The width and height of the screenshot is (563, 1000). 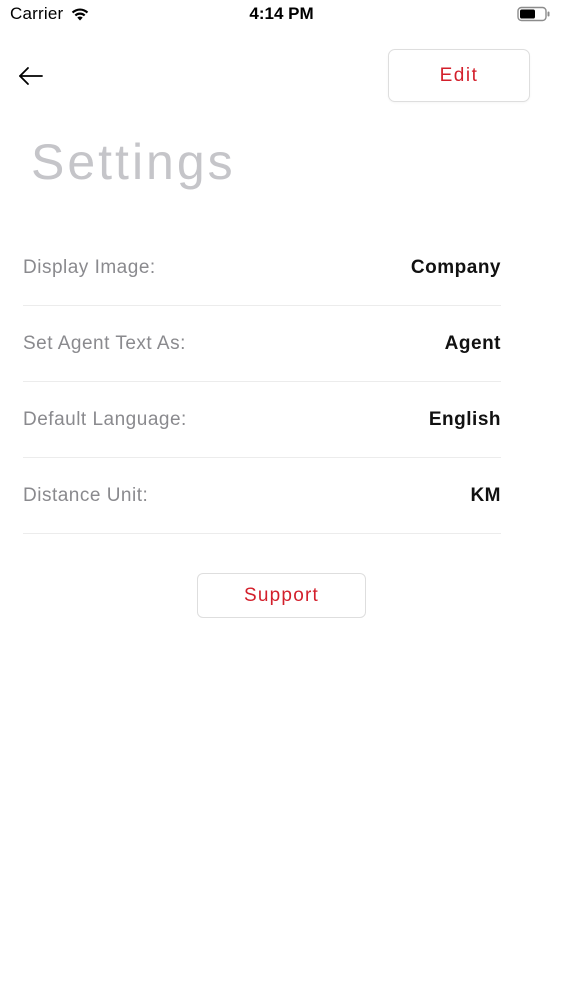 I want to click on row-value: Agent, so click(x=472, y=343).